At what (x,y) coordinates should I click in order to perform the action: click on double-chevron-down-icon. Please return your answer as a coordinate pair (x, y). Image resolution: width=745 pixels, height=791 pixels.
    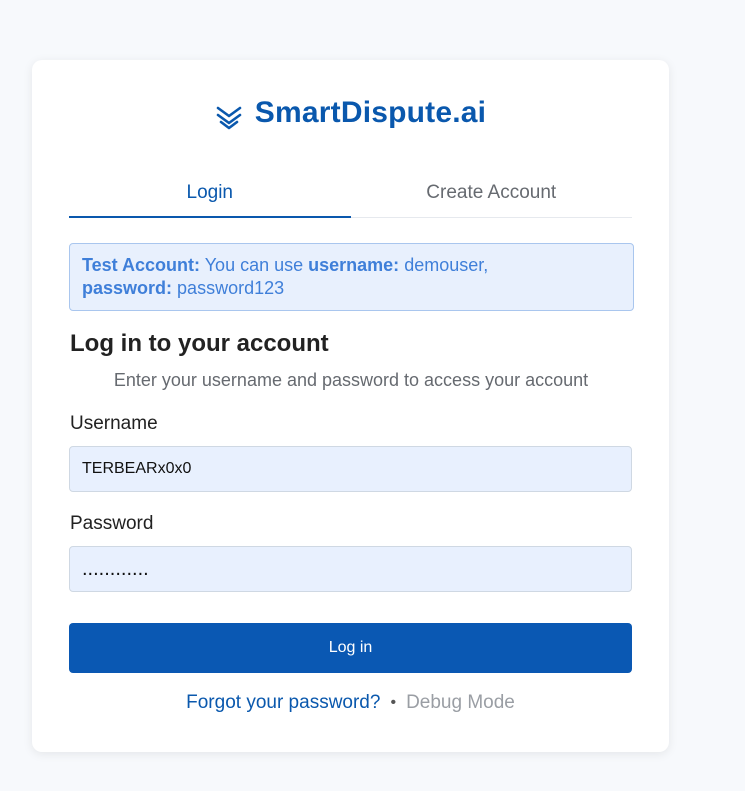
    Looking at the image, I should click on (229, 116).